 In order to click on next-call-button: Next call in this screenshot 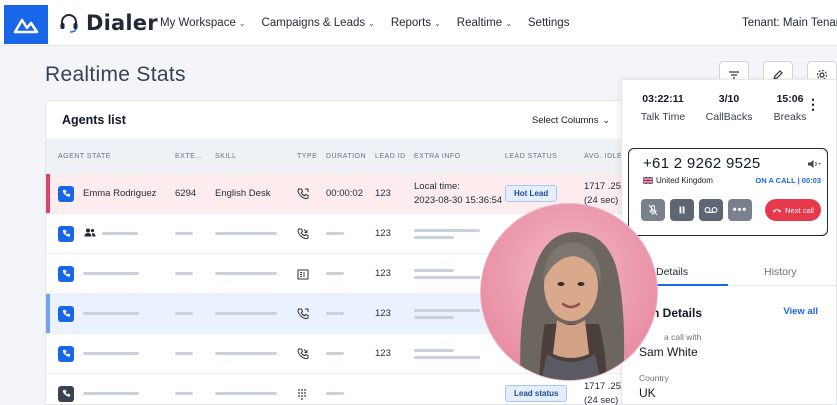, I will do `click(793, 210)`.